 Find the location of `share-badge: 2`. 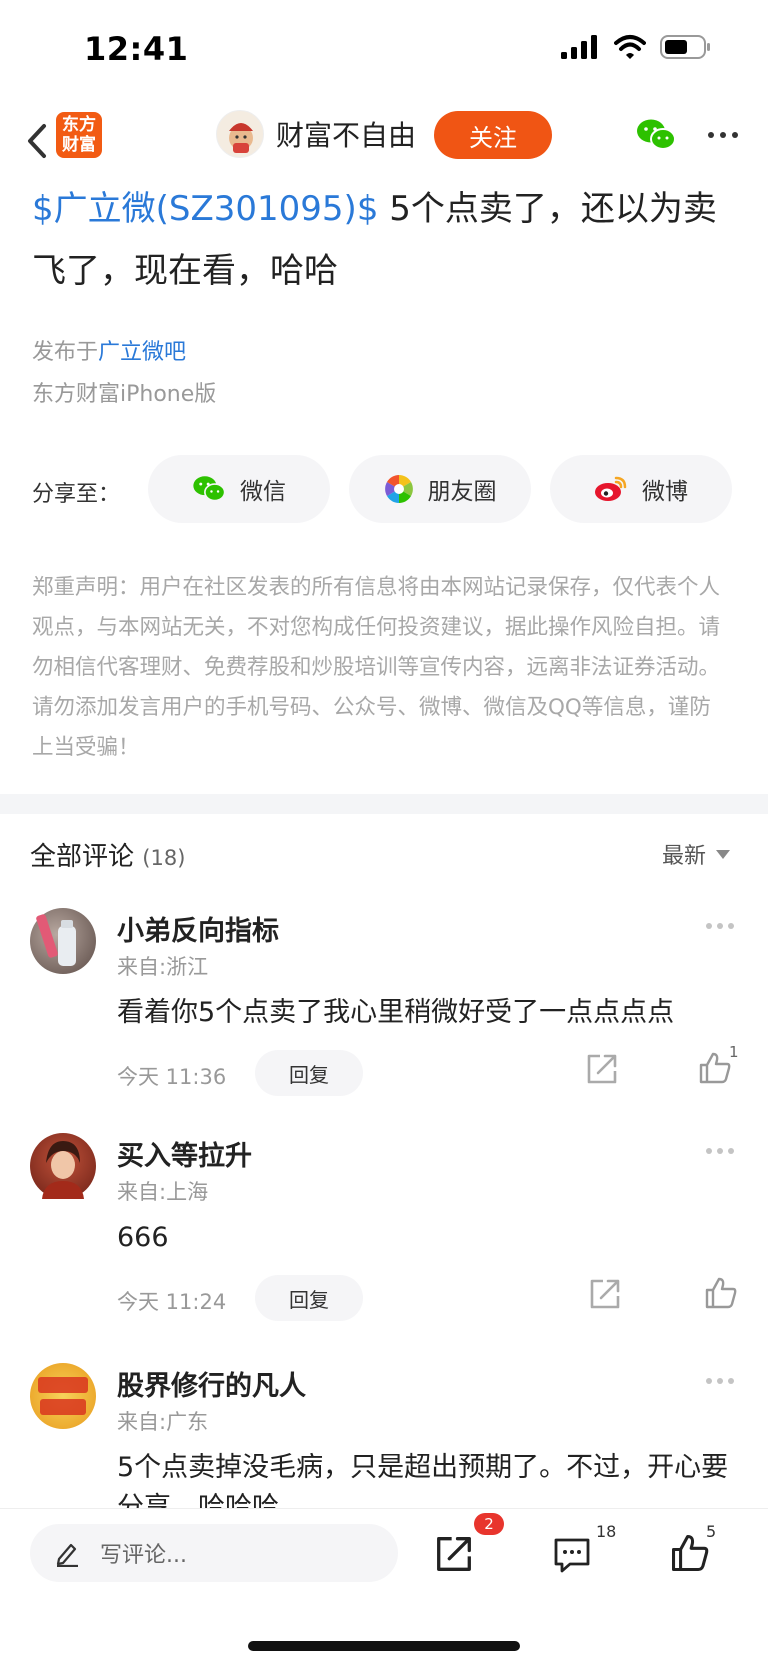

share-badge: 2 is located at coordinates (489, 1524).